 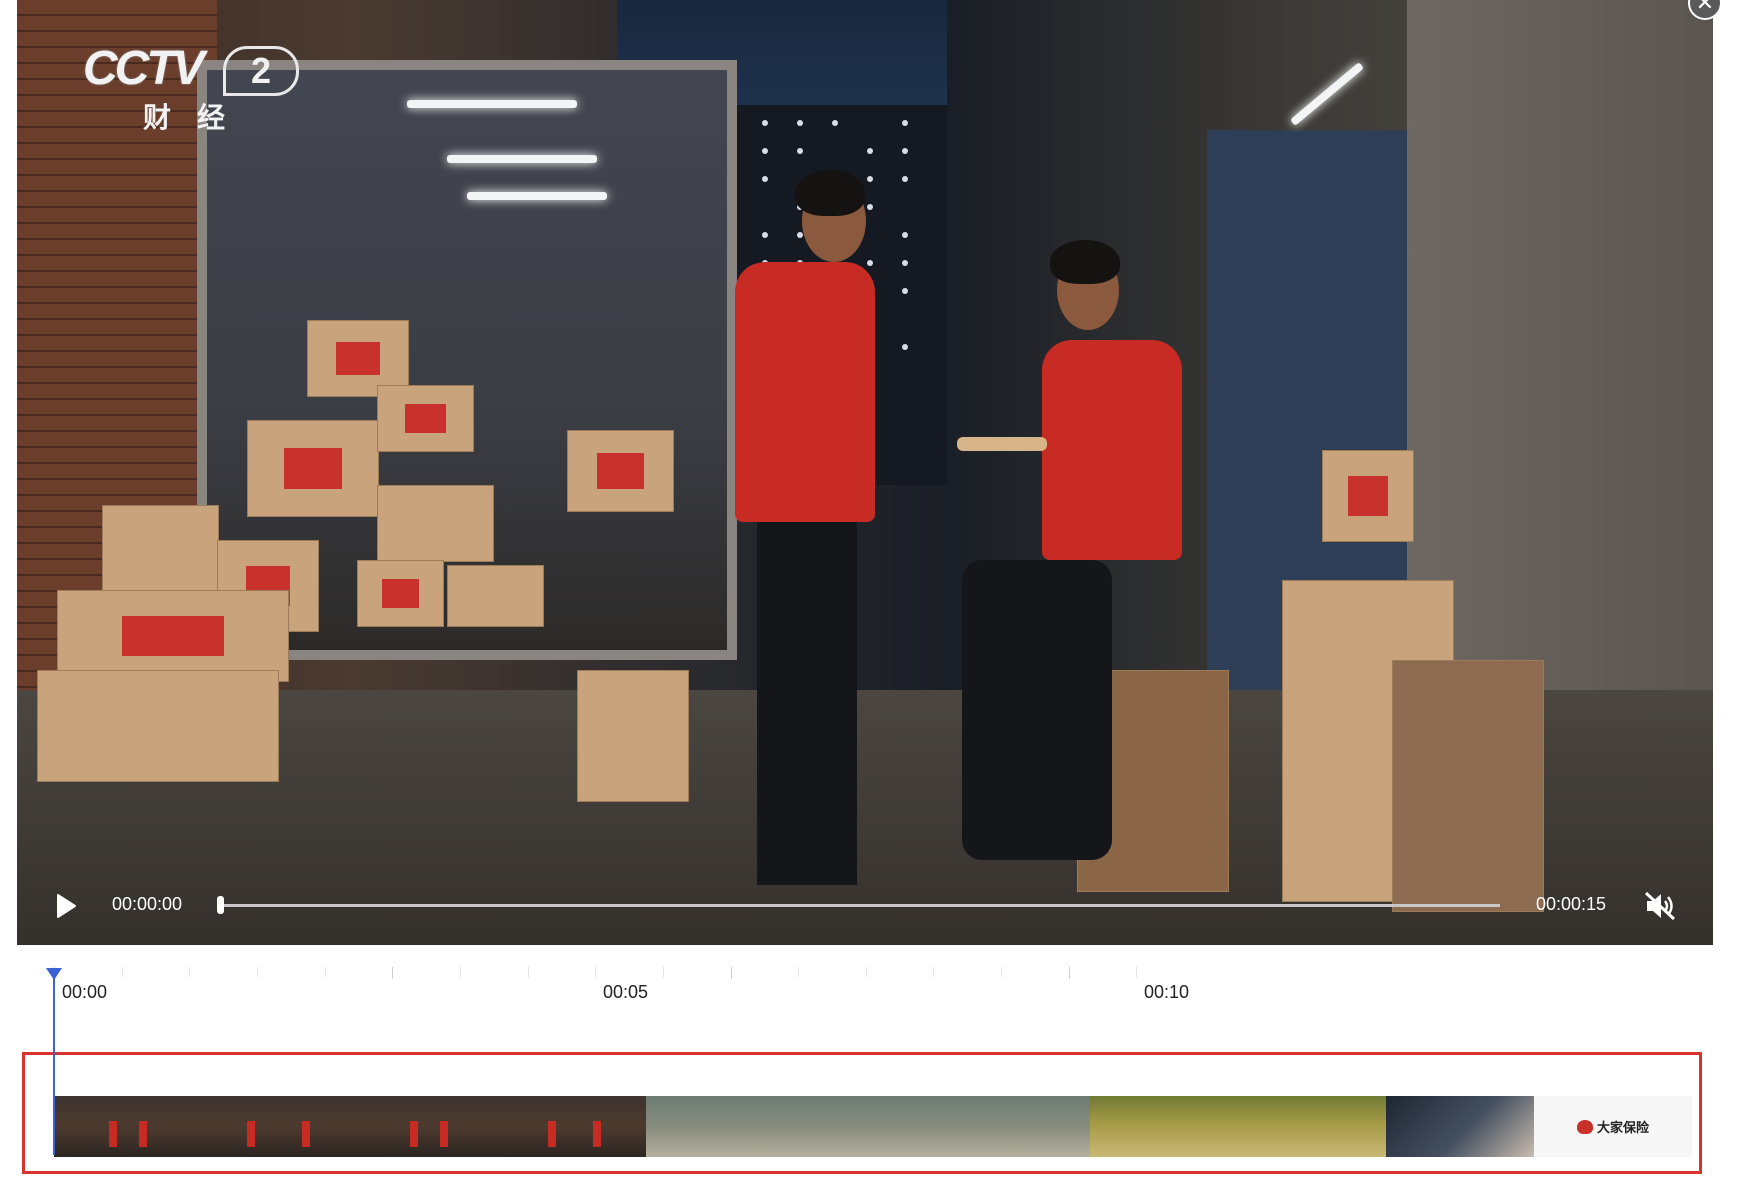 I want to click on tick-label-5: 00:05, so click(x=626, y=992).